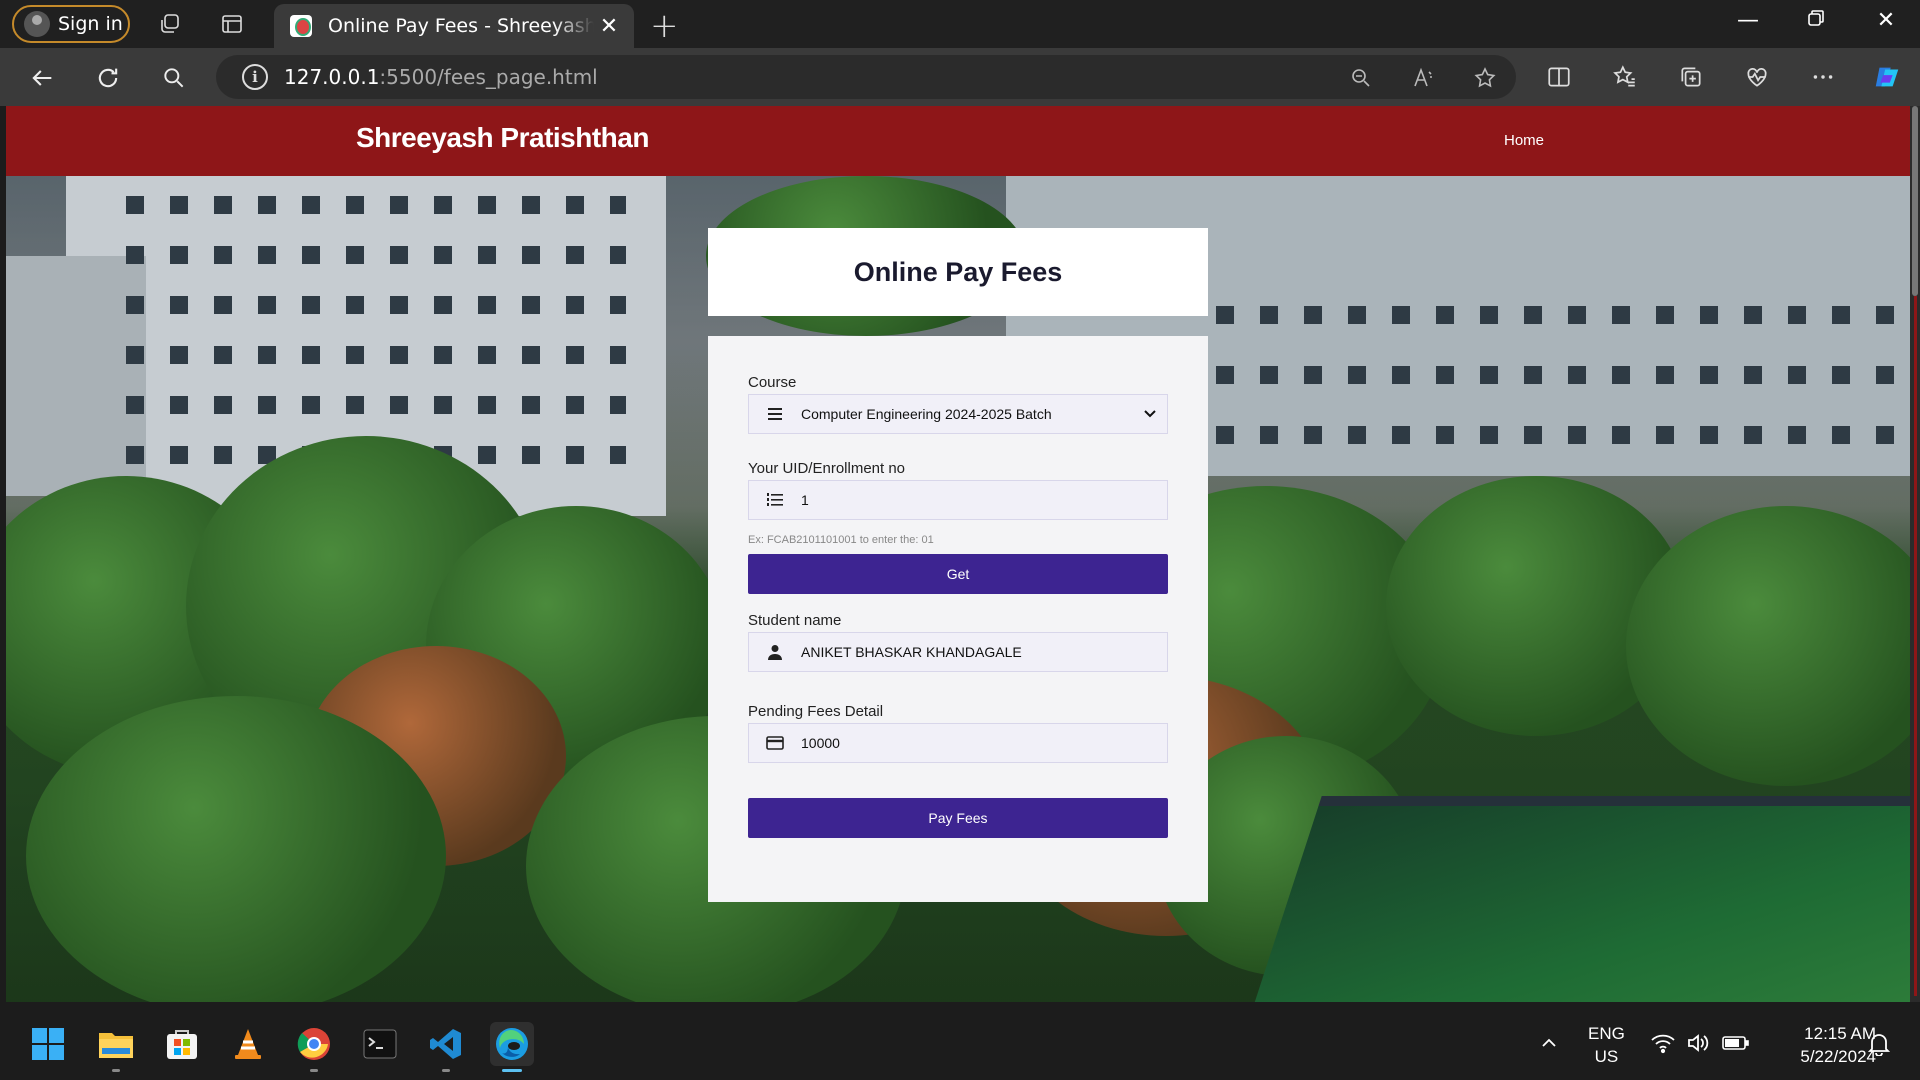  Describe the element at coordinates (1886, 20) in the screenshot. I see `close-window-icon: ✕` at that location.